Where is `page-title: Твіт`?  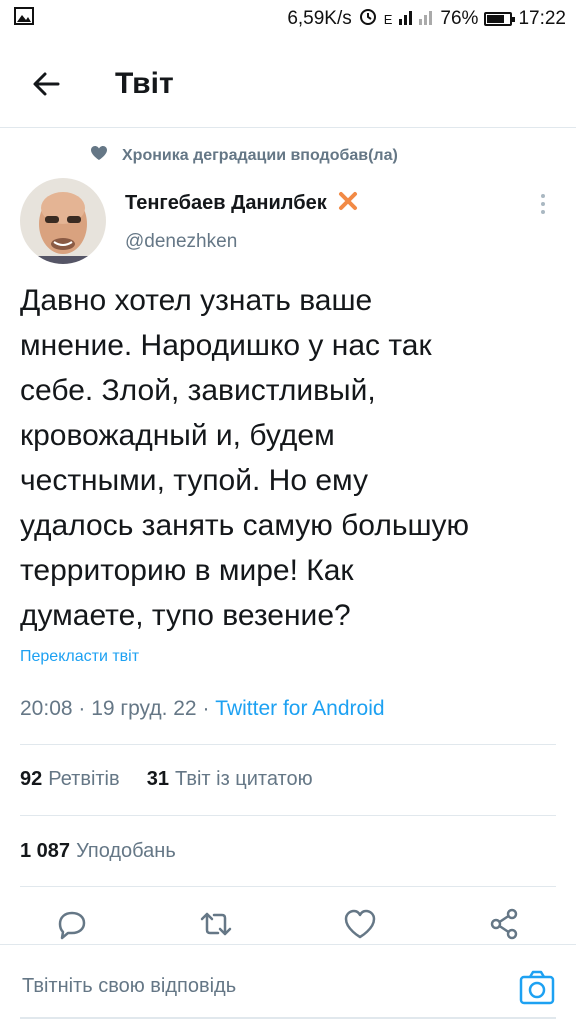 page-title: Твіт is located at coordinates (144, 83).